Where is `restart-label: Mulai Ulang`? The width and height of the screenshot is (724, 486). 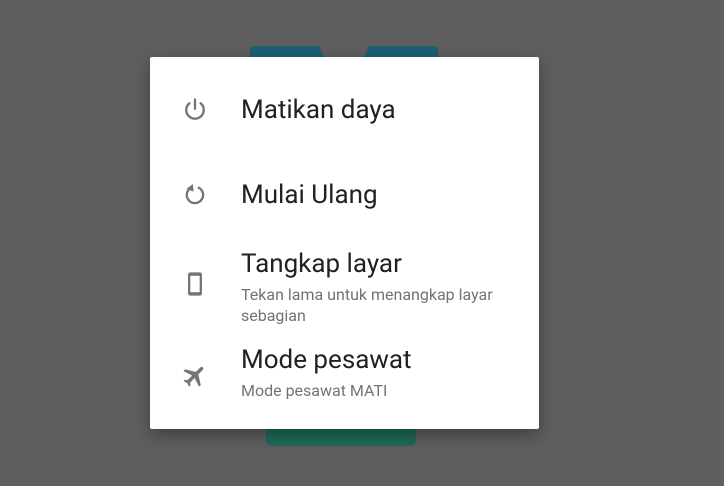
restart-label: Mulai Ulang is located at coordinates (309, 195).